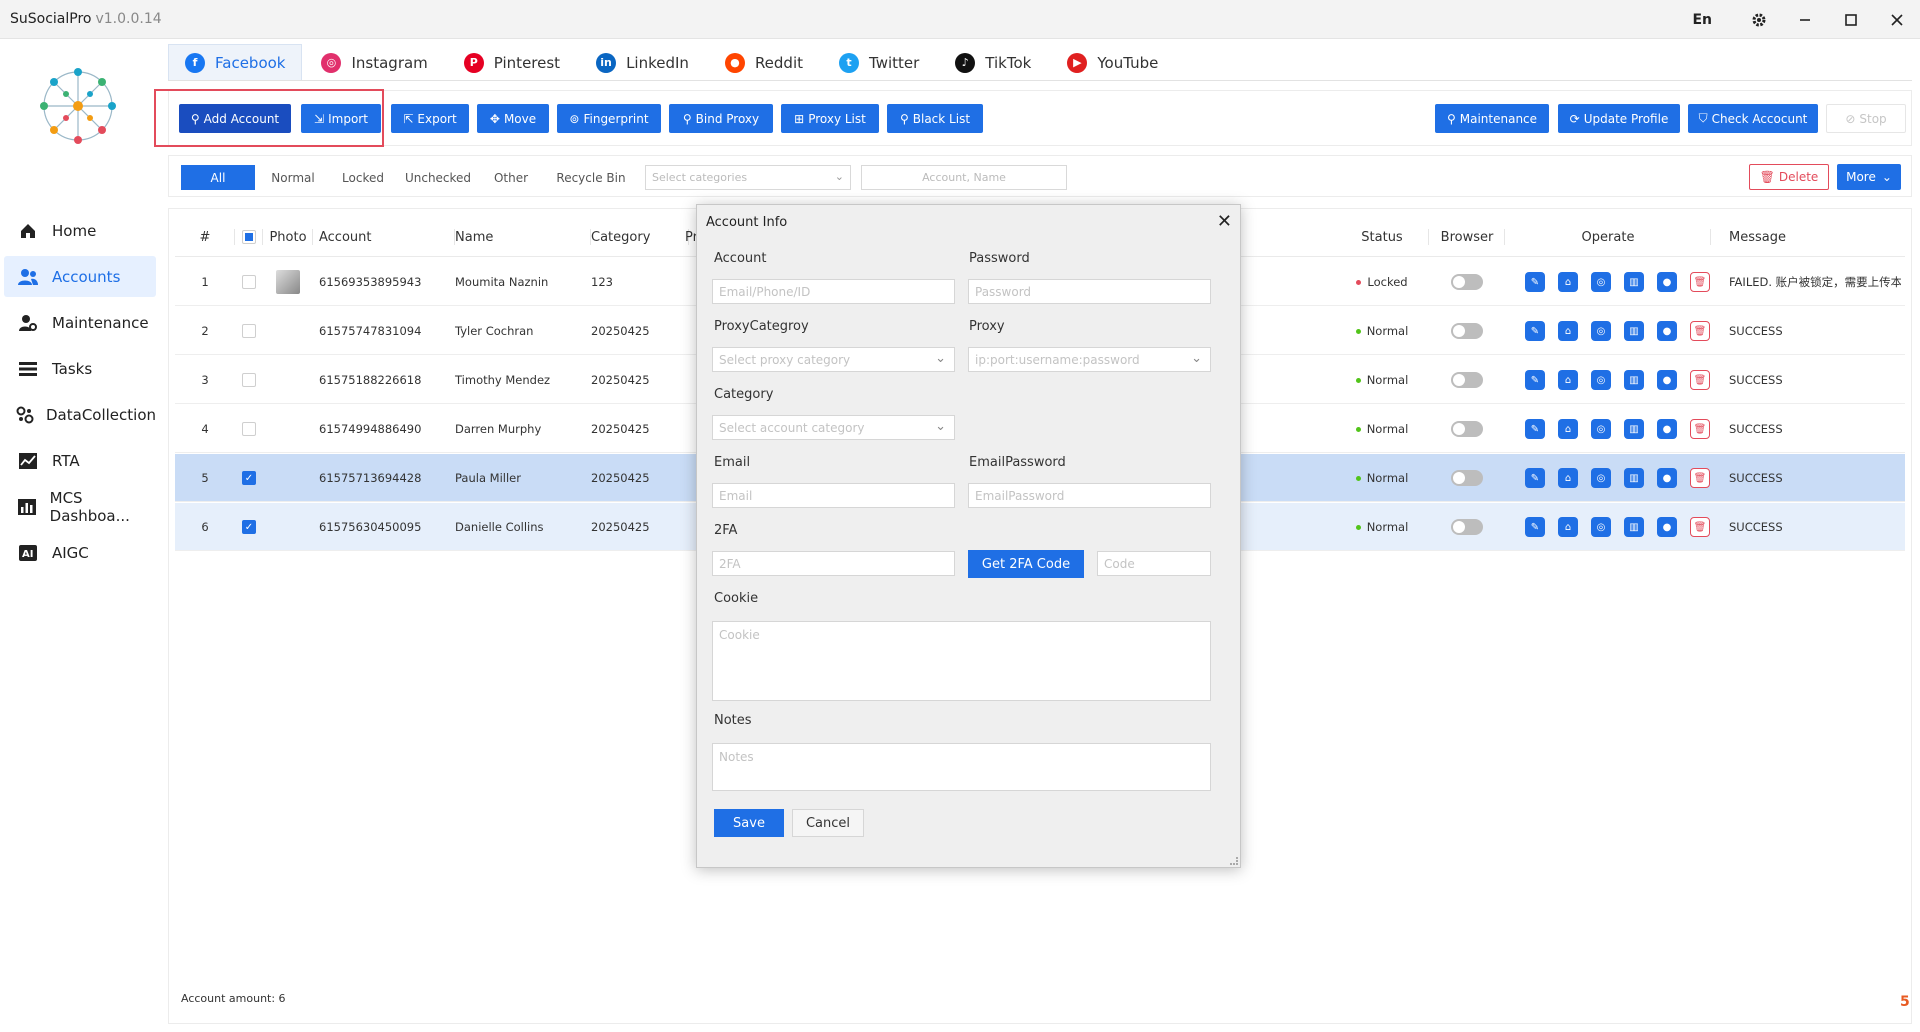 Image resolution: width=1920 pixels, height=1032 pixels. What do you see at coordinates (833, 359) in the screenshot?
I see `proxy-category-select: Select proxy category ⌄` at bounding box center [833, 359].